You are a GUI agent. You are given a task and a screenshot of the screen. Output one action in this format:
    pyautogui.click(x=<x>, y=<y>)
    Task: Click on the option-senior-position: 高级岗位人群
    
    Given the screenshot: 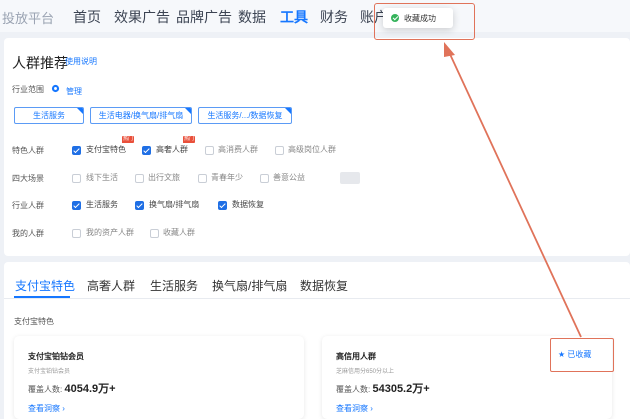 What is the action you would take?
    pyautogui.click(x=312, y=150)
    